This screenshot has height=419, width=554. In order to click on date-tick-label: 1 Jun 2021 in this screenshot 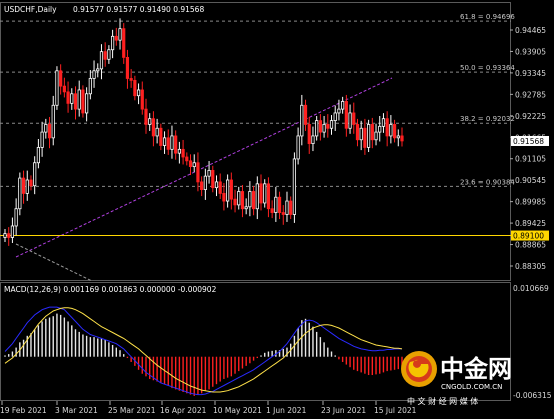, I will do `click(286, 410)`.